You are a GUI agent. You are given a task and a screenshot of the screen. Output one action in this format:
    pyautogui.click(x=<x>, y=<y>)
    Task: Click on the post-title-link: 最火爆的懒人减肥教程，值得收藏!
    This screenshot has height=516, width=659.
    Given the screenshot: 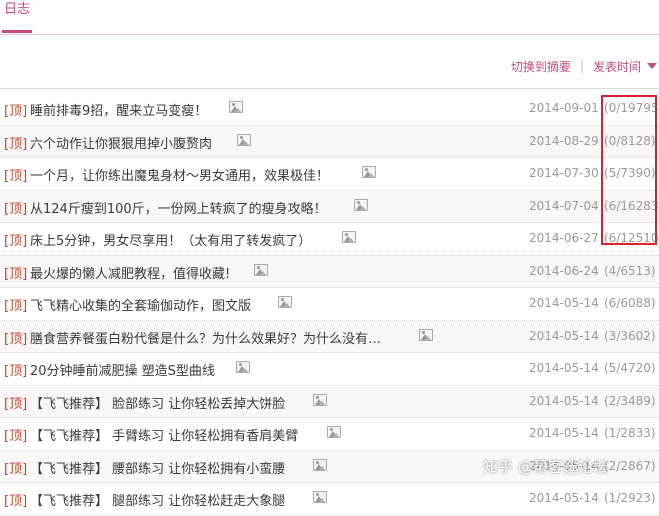 What is the action you would take?
    pyautogui.click(x=130, y=272)
    